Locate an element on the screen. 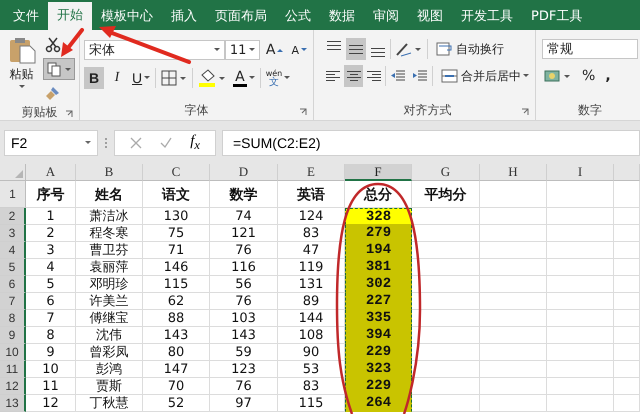 The height and width of the screenshot is (414, 640). row-header: 10 is located at coordinates (13, 352).